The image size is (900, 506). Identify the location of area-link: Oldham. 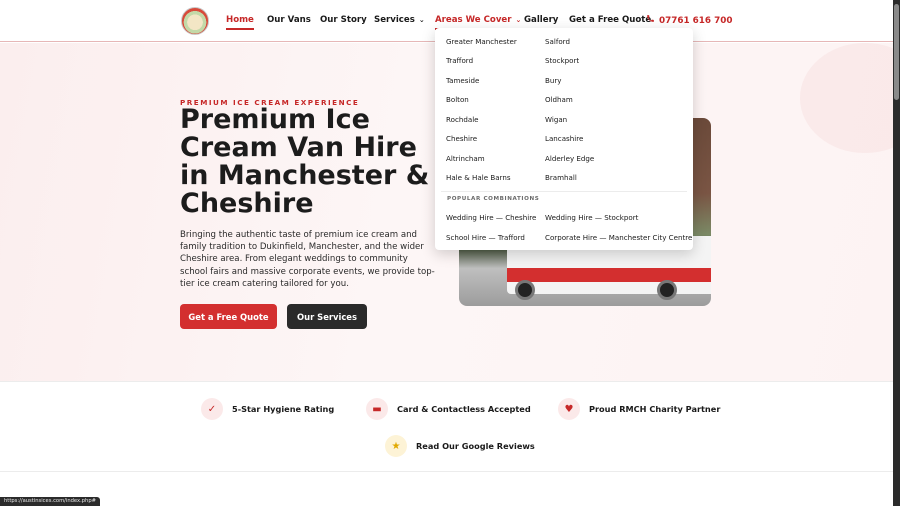
(559, 99).